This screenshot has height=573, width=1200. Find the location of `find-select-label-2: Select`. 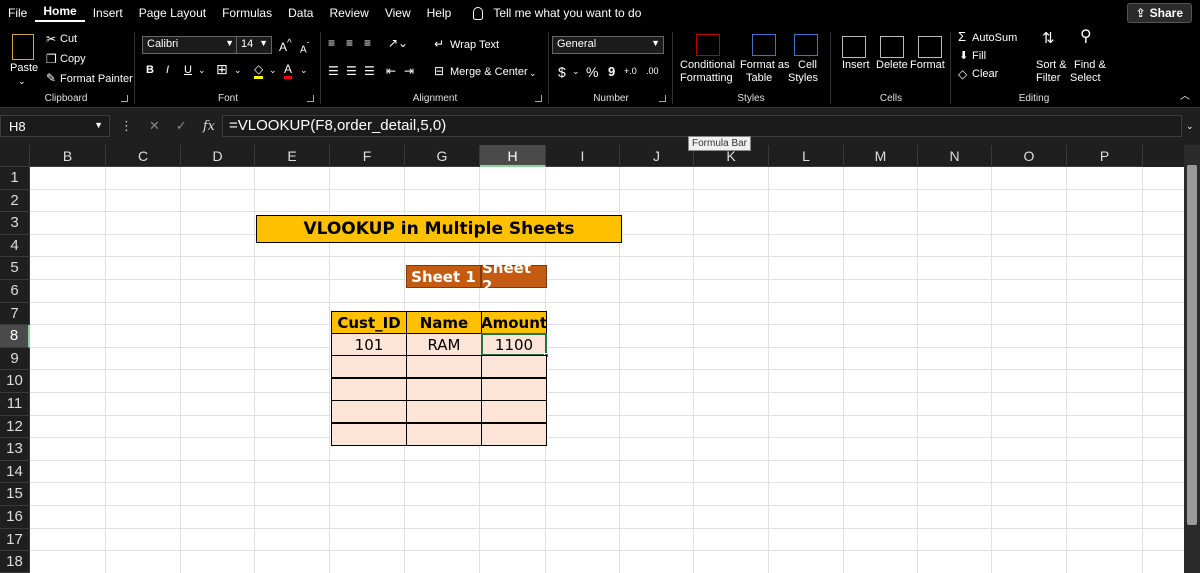

find-select-label-2: Select is located at coordinates (1085, 78).